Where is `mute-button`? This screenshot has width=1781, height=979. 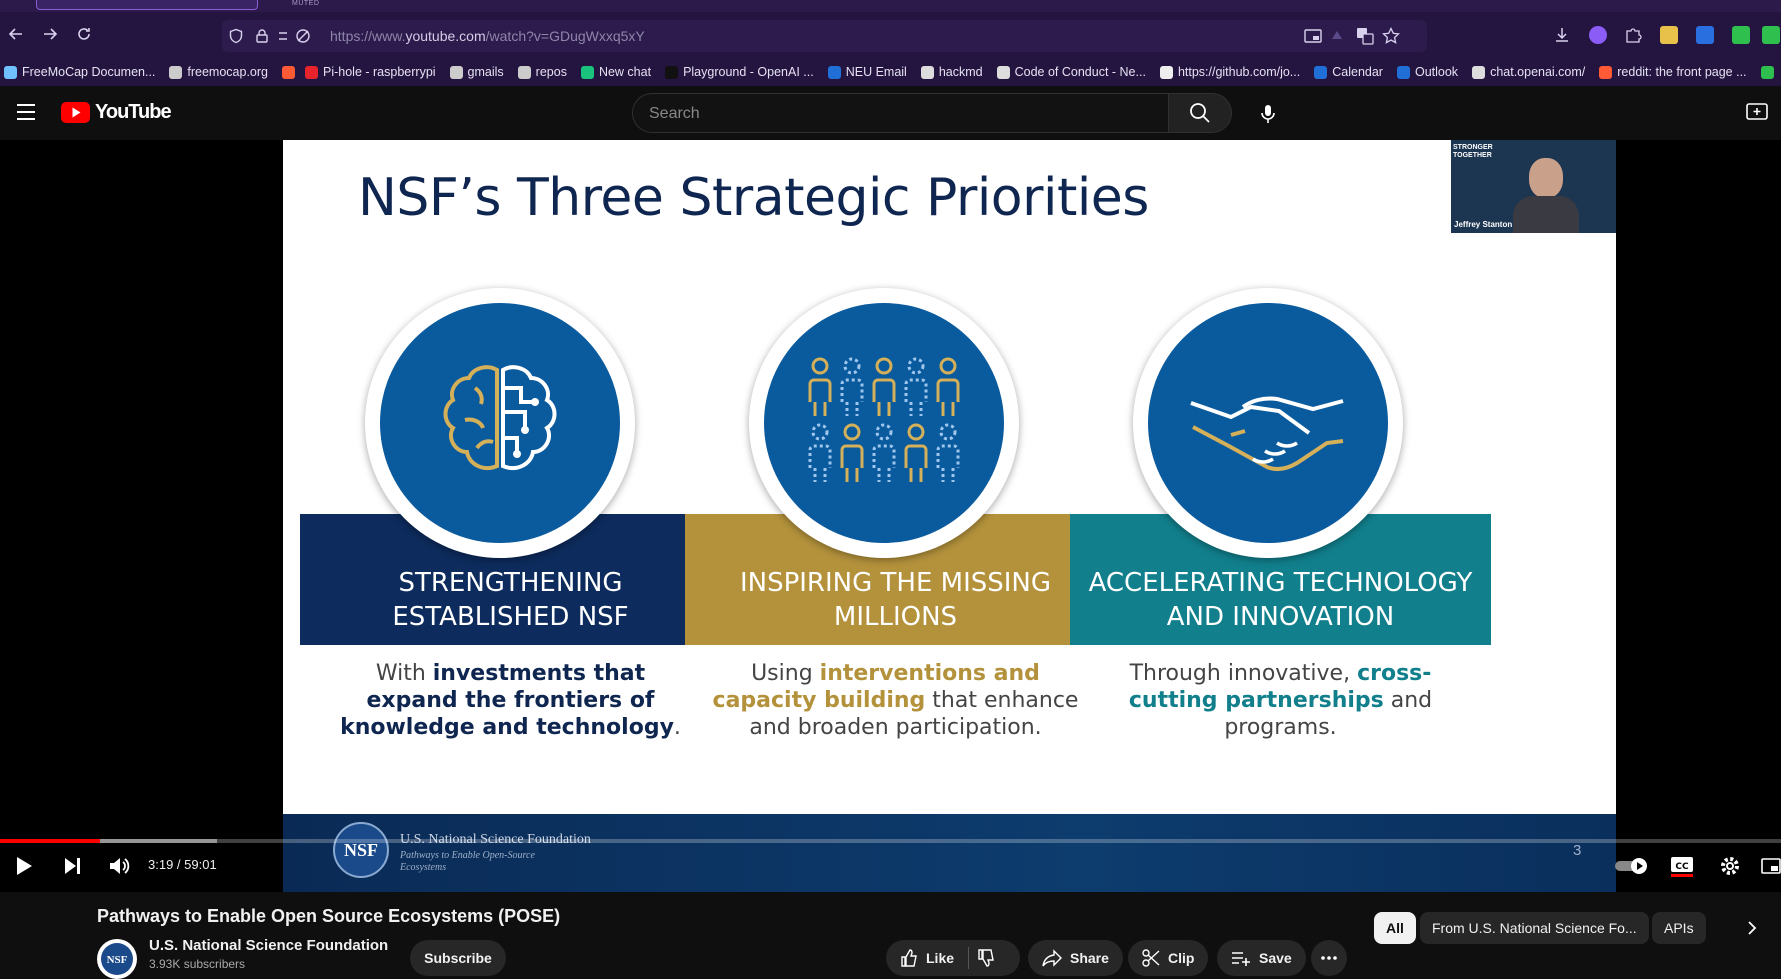 mute-button is located at coordinates (119, 866).